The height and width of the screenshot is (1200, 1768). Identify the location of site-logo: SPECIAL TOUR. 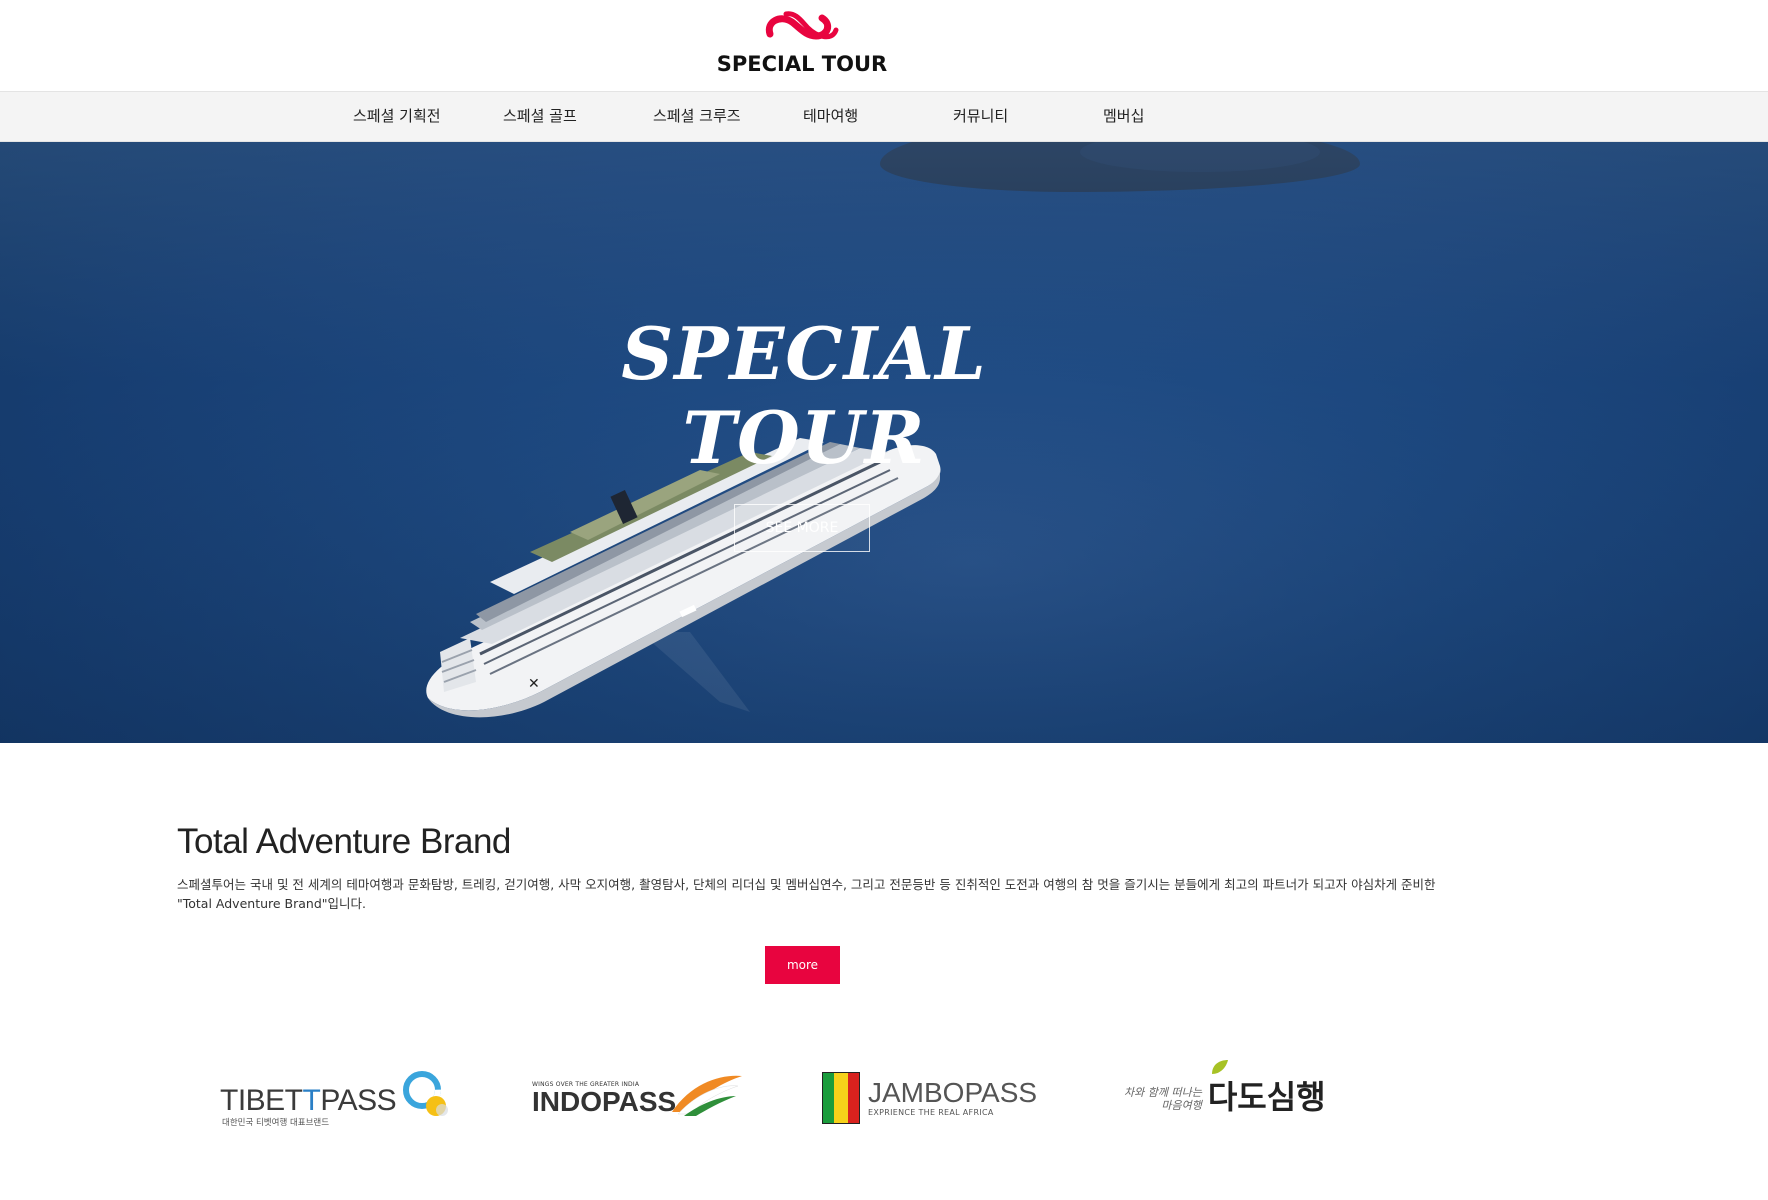
(802, 42).